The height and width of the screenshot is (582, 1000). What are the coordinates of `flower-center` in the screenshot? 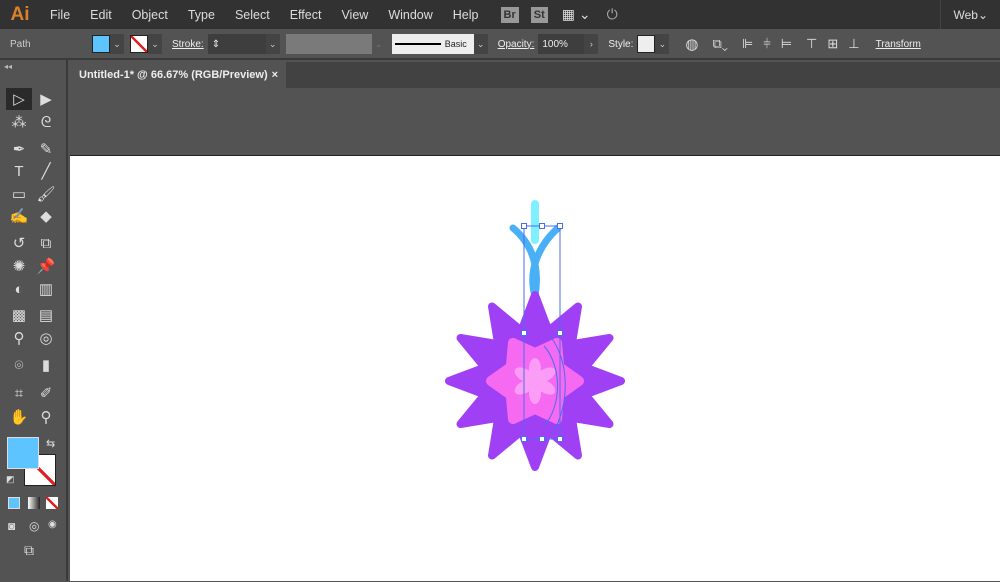 It's located at (535, 381).